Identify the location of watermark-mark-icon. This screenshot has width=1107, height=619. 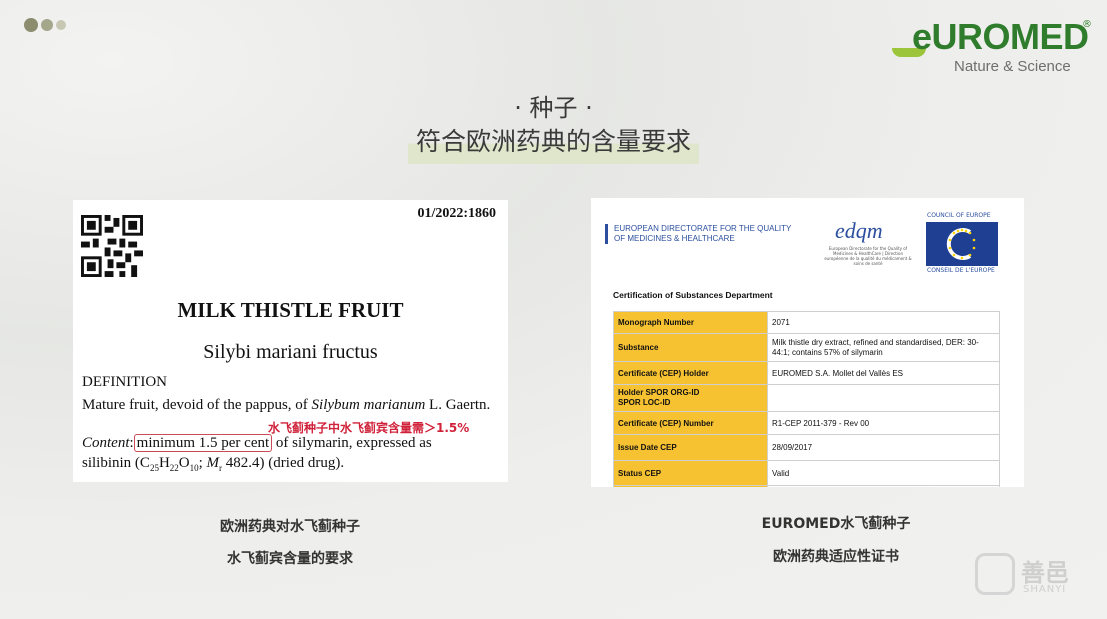
(995, 574).